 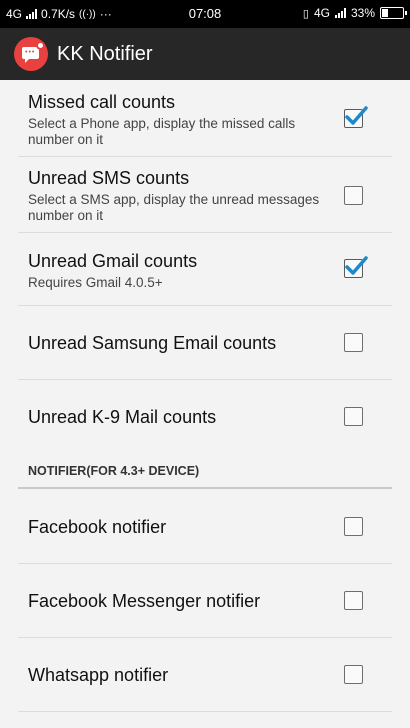 I want to click on setting-title: Facebook notifier, so click(x=97, y=527).